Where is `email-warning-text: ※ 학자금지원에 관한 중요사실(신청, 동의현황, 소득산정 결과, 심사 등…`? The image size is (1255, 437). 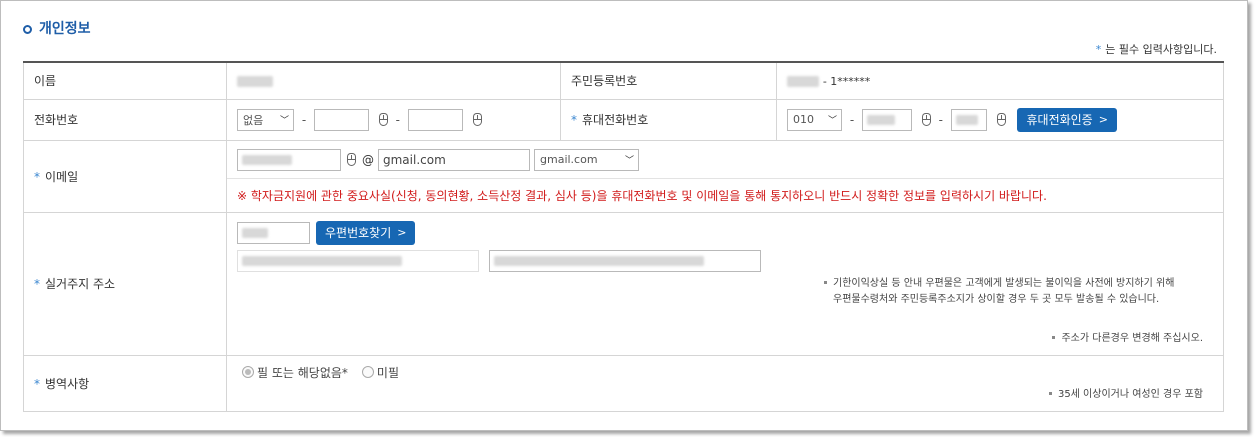
email-warning-text: ※ 학자금지원에 관한 중요사실(신청, 동의현황, 소득산정 결과, 심사 등… is located at coordinates (642, 195).